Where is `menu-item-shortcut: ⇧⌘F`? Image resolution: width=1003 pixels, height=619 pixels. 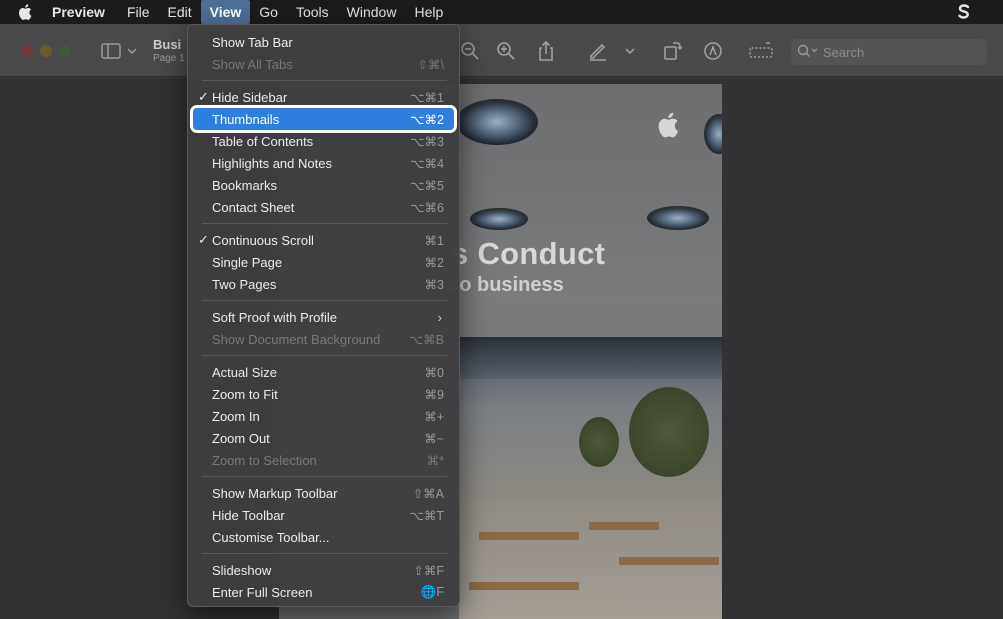
menu-item-shortcut: ⇧⌘F is located at coordinates (428, 570).